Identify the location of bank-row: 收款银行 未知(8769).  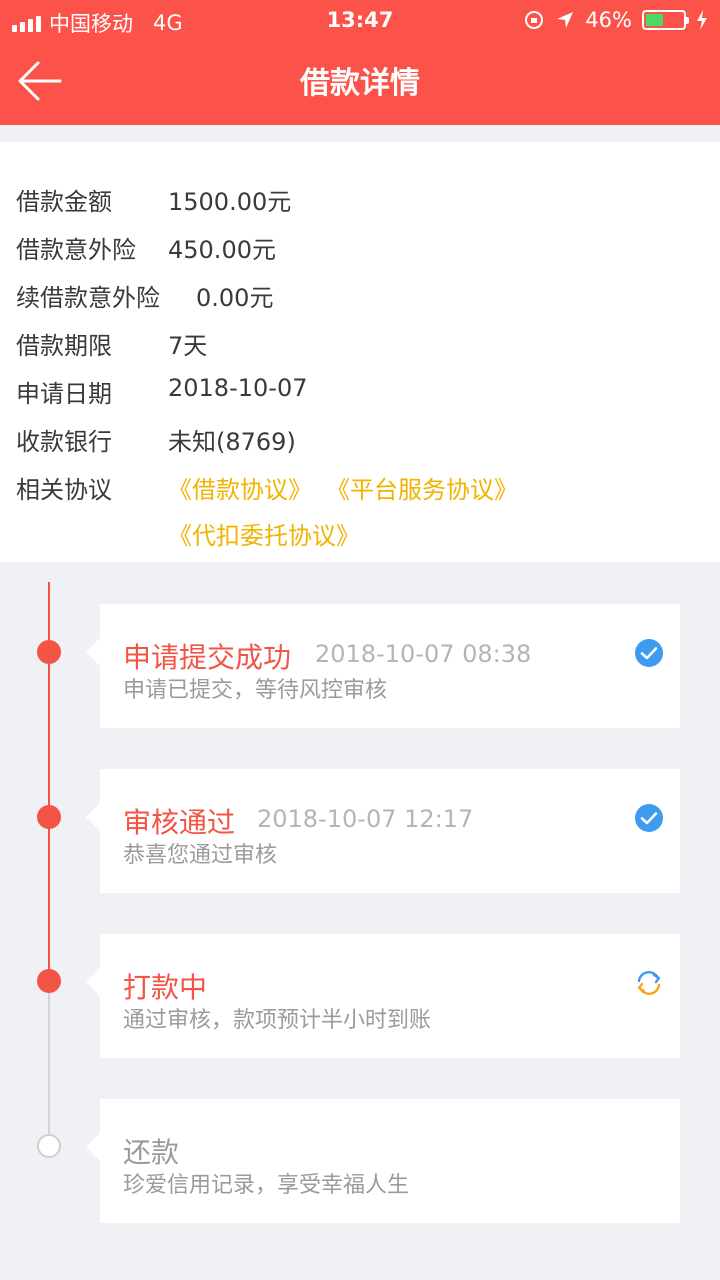
(156, 439).